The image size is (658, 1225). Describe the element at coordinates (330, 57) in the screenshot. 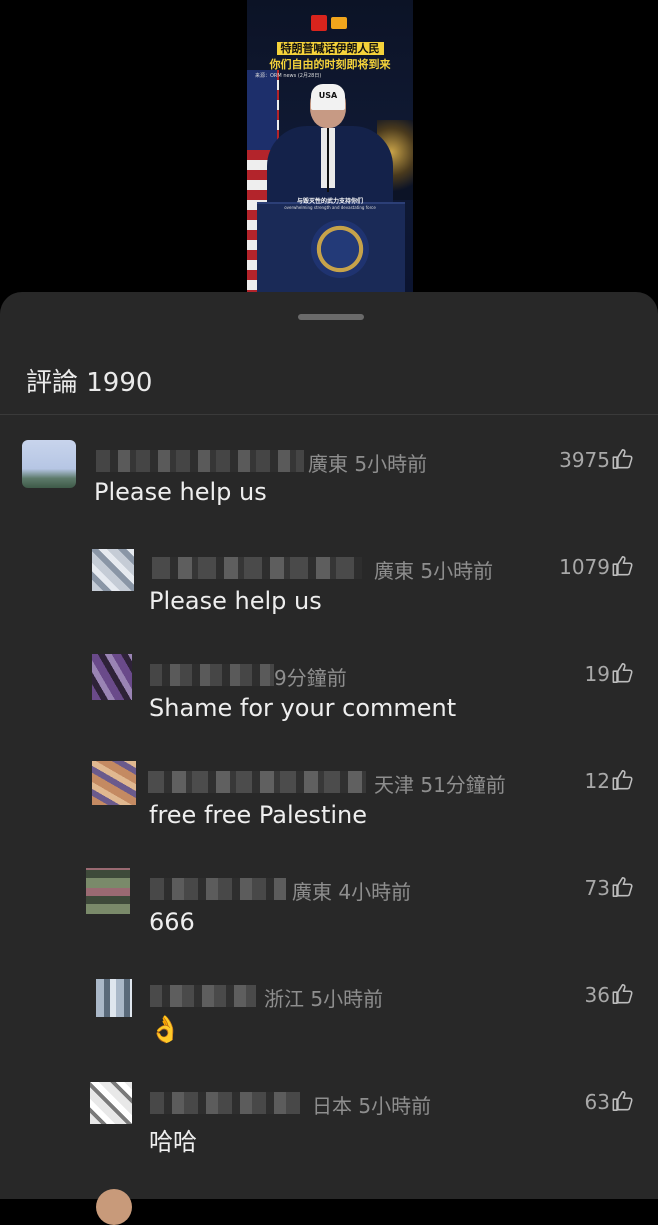

I see `video-headline: 特朗普喊话伊朗人民 你们自由的时刻即将到来` at that location.